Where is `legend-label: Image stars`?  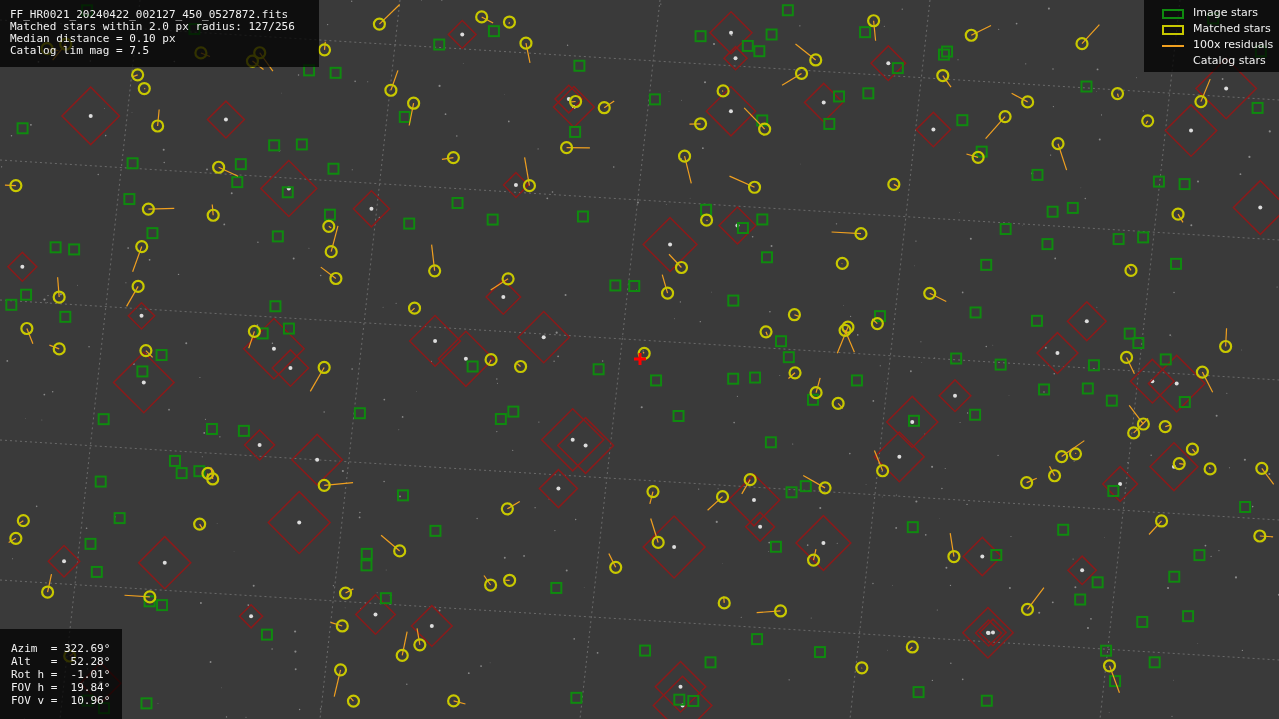
legend-label: Image stars is located at coordinates (1225, 13).